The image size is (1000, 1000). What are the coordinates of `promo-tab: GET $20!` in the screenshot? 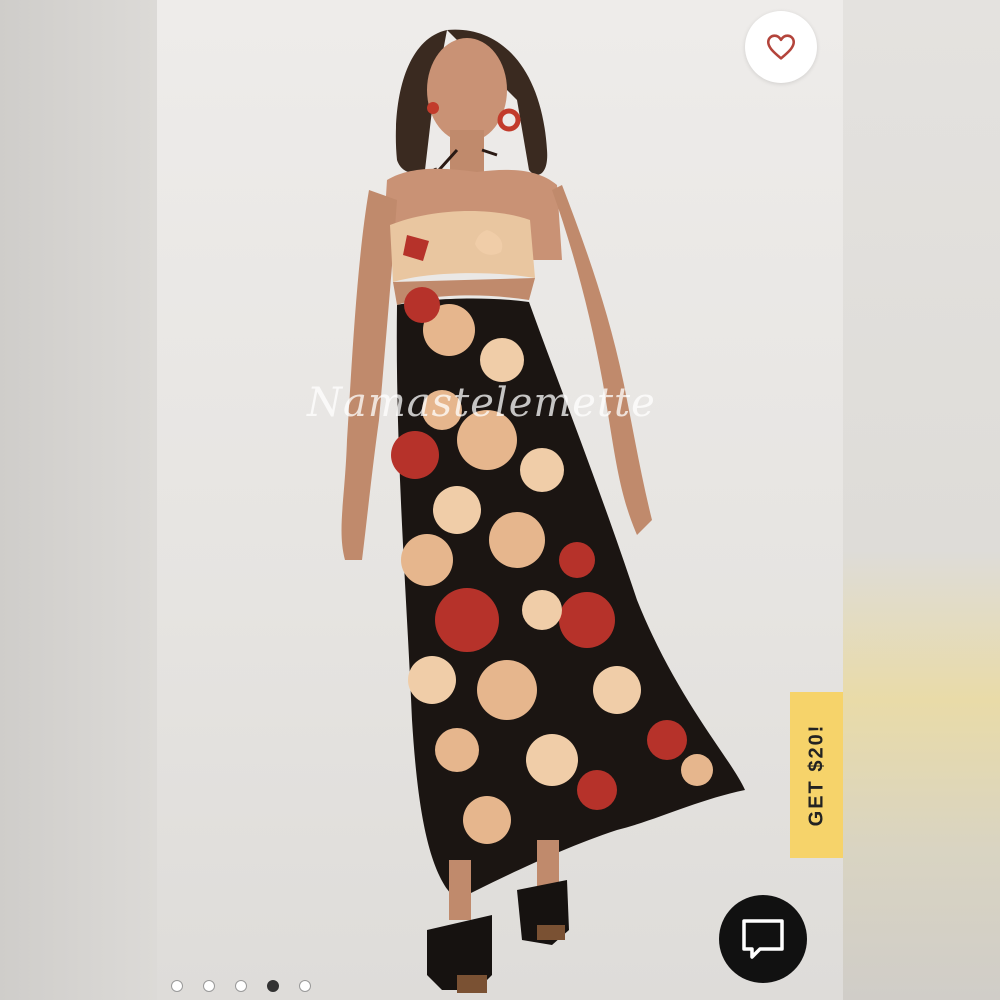 It's located at (816, 775).